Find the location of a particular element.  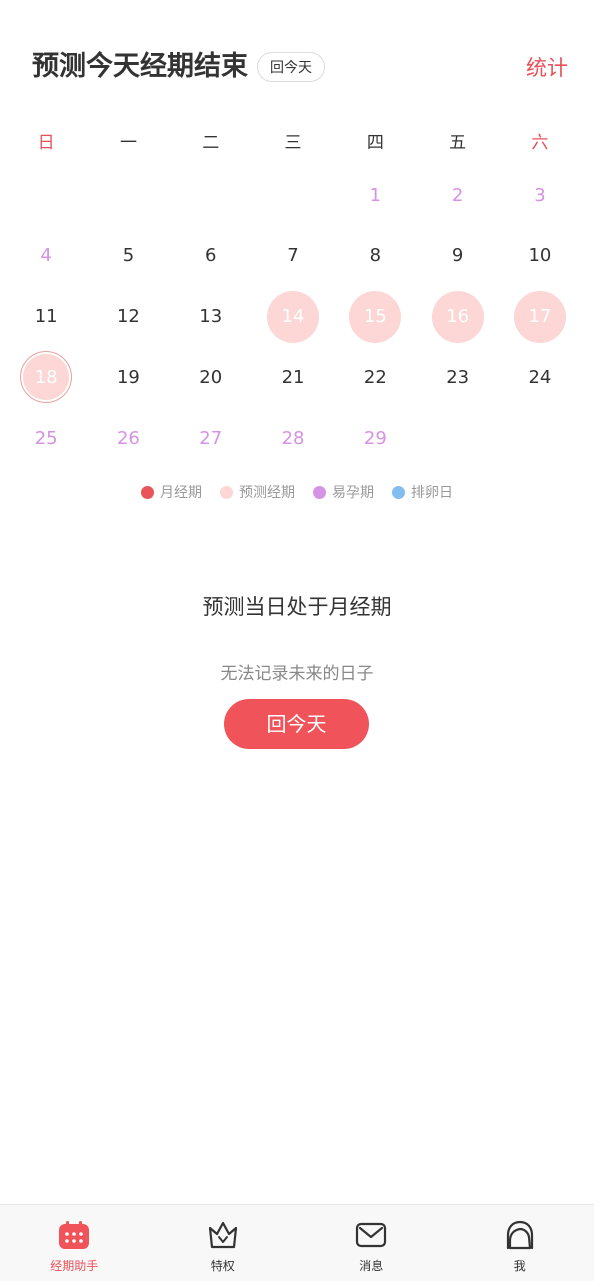

calendar-day-number: 27 is located at coordinates (211, 438).